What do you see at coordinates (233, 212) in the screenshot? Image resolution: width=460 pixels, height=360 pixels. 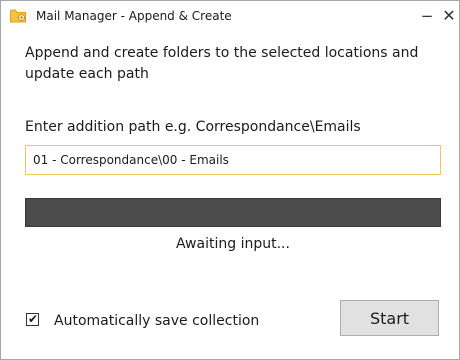 I see `progress-bar` at bounding box center [233, 212].